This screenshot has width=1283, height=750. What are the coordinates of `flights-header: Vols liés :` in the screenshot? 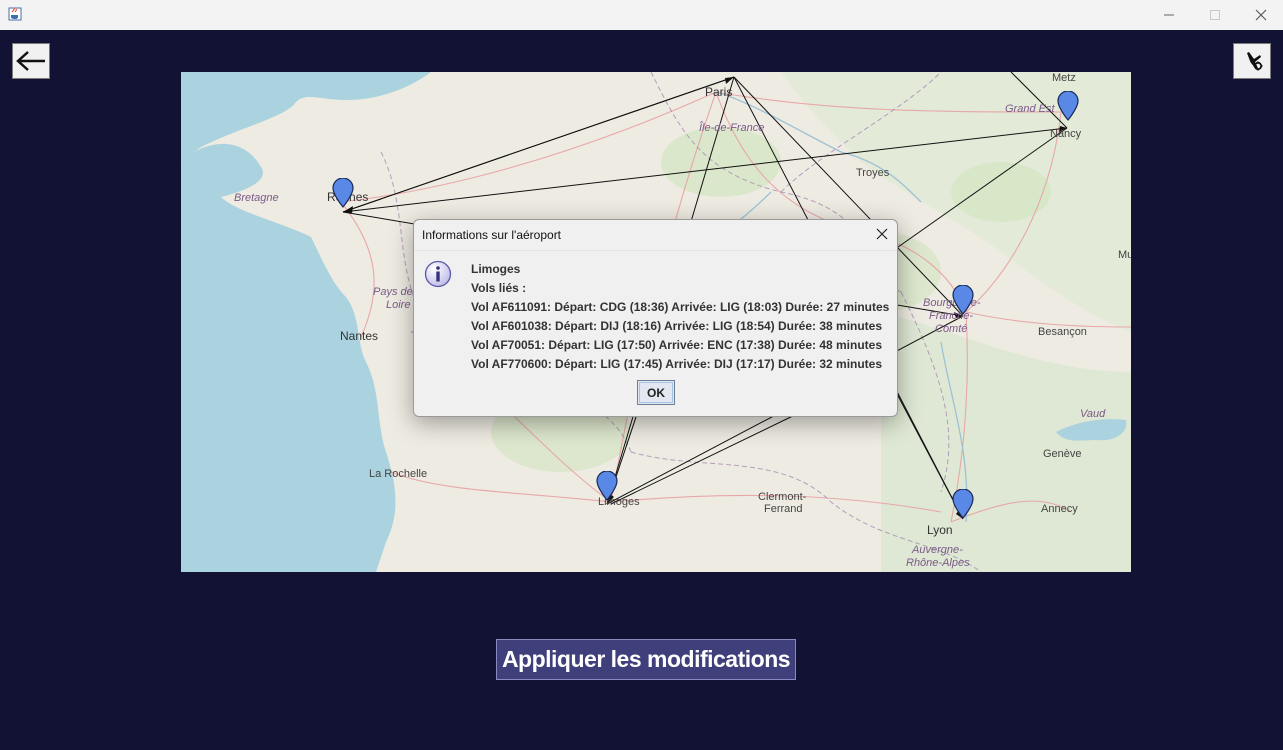 It's located at (499, 288).